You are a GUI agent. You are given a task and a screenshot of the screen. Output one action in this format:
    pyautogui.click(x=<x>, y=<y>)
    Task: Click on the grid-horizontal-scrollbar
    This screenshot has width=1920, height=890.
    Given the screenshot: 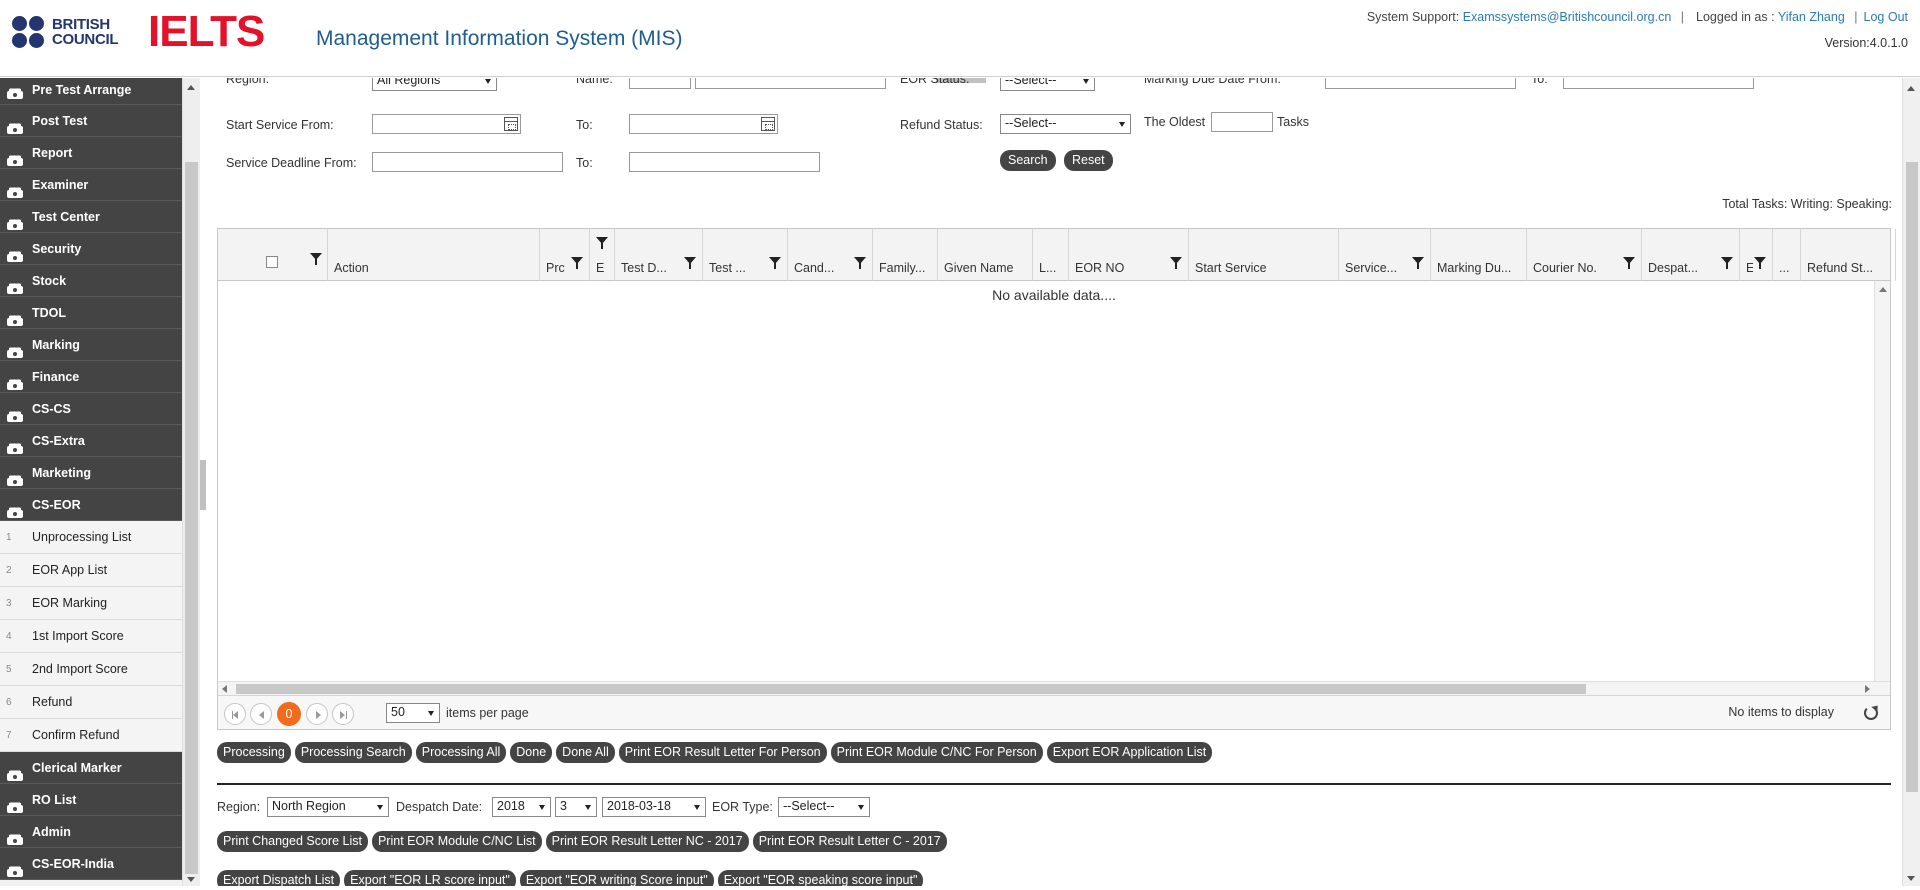 What is the action you would take?
    pyautogui.click(x=1054, y=688)
    